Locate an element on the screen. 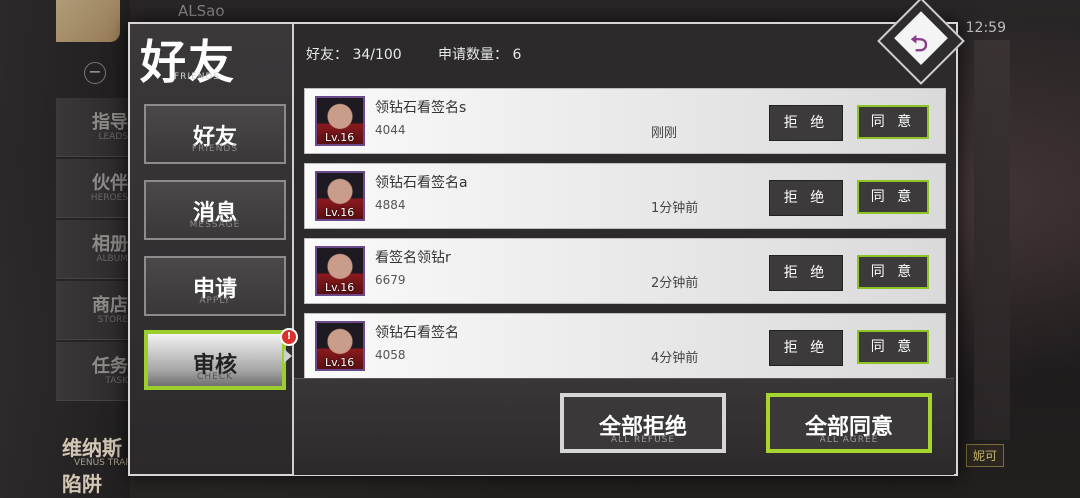 Image resolution: width=1080 pixels, height=498 pixels. request-time: 刚刚 is located at coordinates (664, 133).